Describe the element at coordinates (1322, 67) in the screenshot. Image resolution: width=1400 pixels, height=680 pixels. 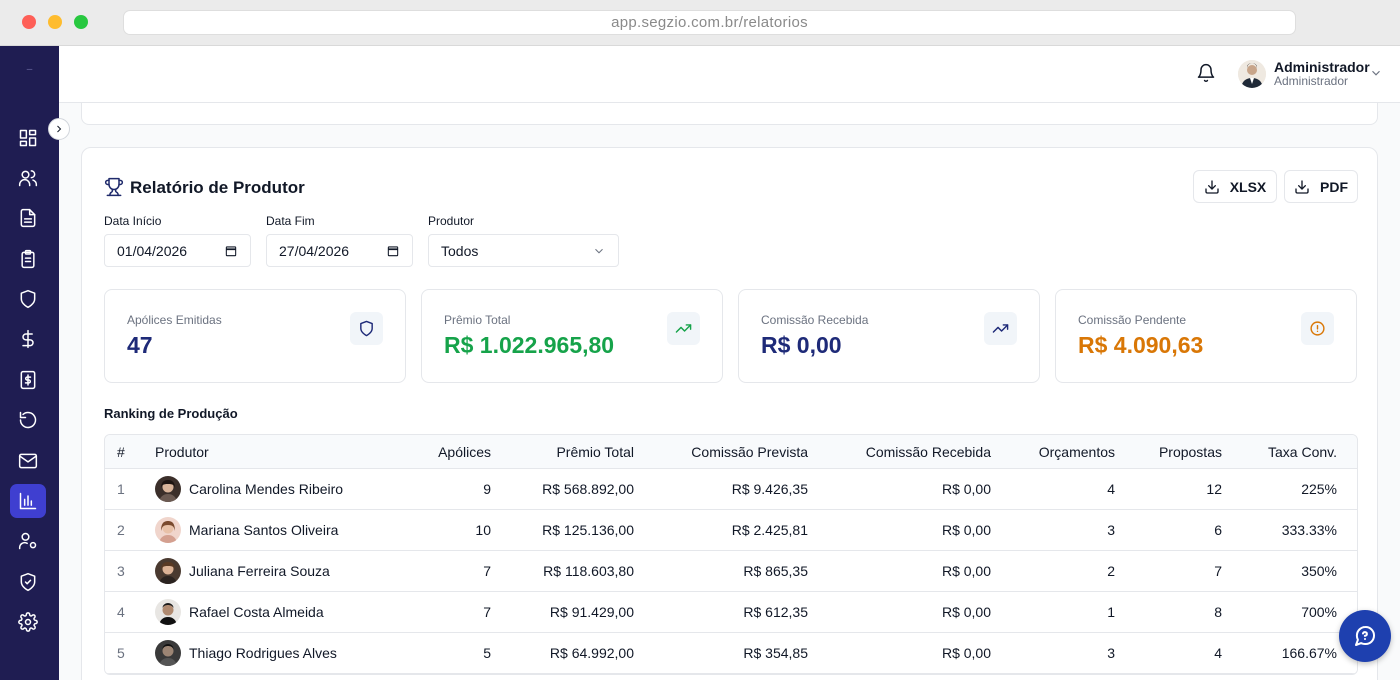
I see `user-name: Administrador` at that location.